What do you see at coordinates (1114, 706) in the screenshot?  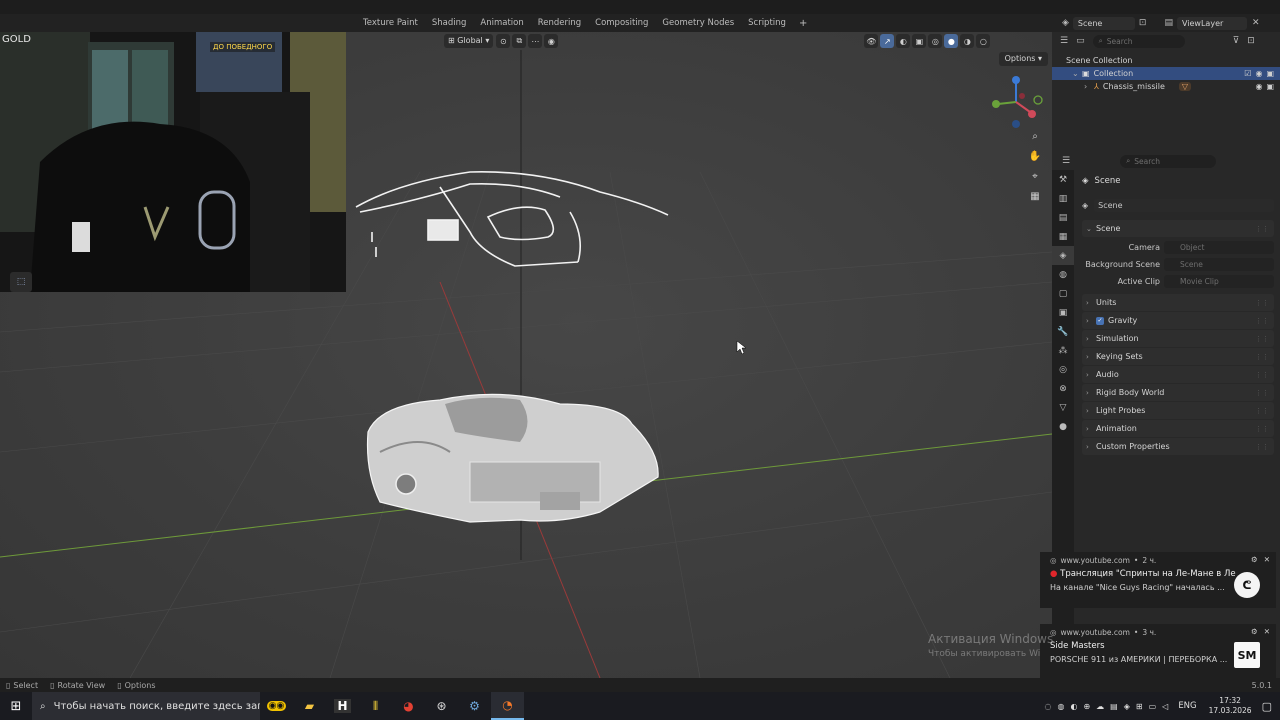 I see `tray-icon-6: ▤` at bounding box center [1114, 706].